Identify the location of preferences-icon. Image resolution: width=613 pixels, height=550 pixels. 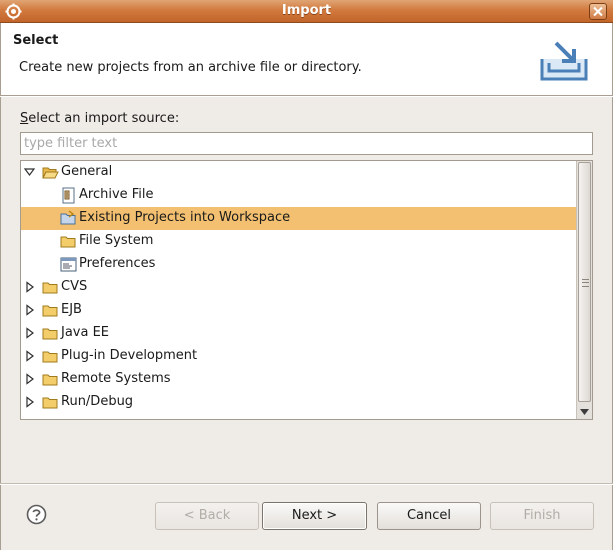
(68, 264).